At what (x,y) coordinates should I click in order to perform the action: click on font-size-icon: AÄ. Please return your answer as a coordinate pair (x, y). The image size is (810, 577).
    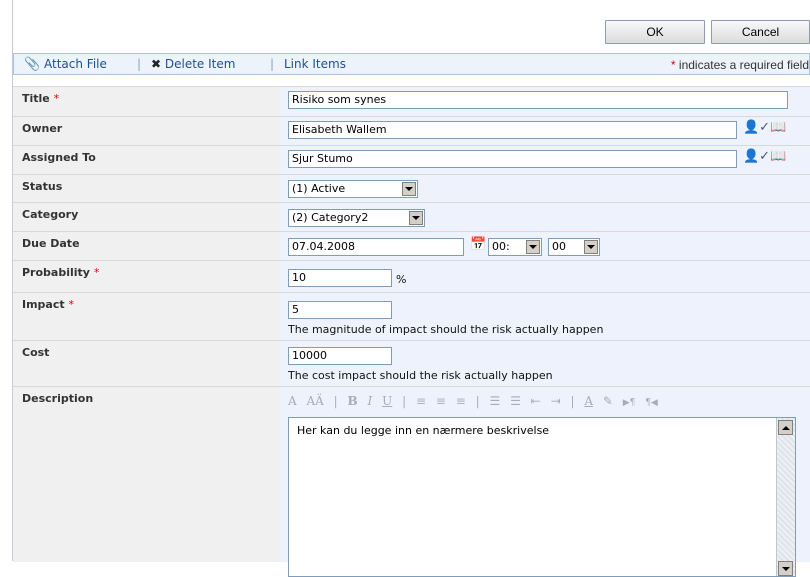
    Looking at the image, I should click on (315, 401).